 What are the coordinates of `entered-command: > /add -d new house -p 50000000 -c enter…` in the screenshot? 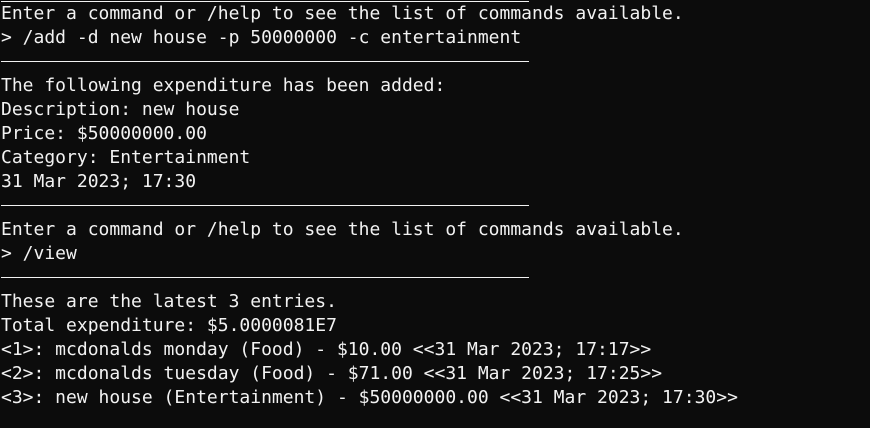 It's located at (261, 37).